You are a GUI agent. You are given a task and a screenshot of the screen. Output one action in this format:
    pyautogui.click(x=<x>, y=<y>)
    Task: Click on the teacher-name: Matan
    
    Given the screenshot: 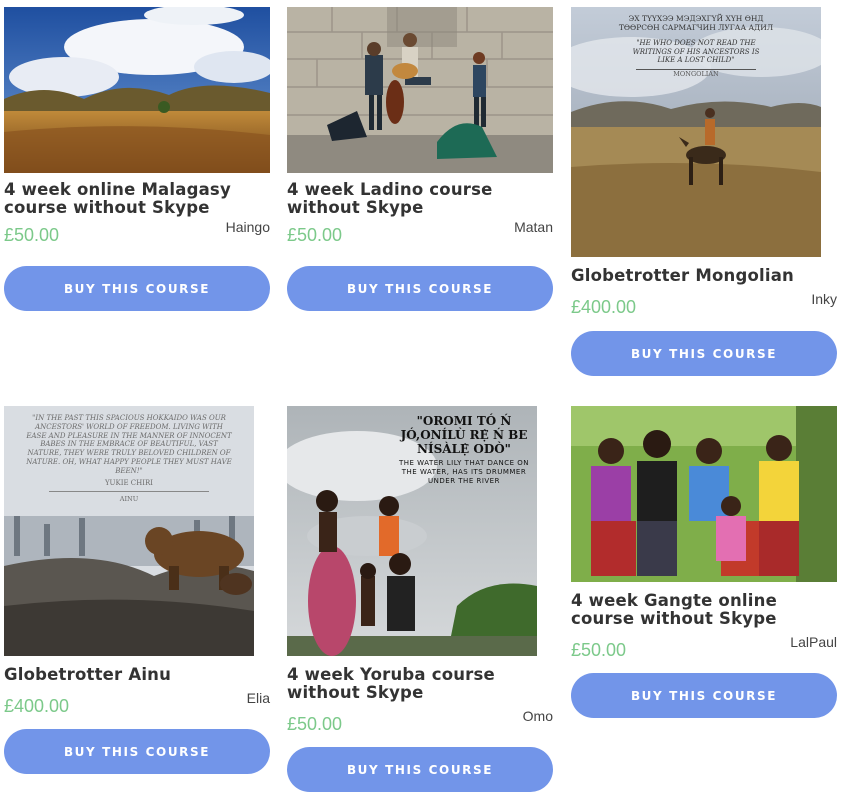 What is the action you would take?
    pyautogui.click(x=533, y=227)
    